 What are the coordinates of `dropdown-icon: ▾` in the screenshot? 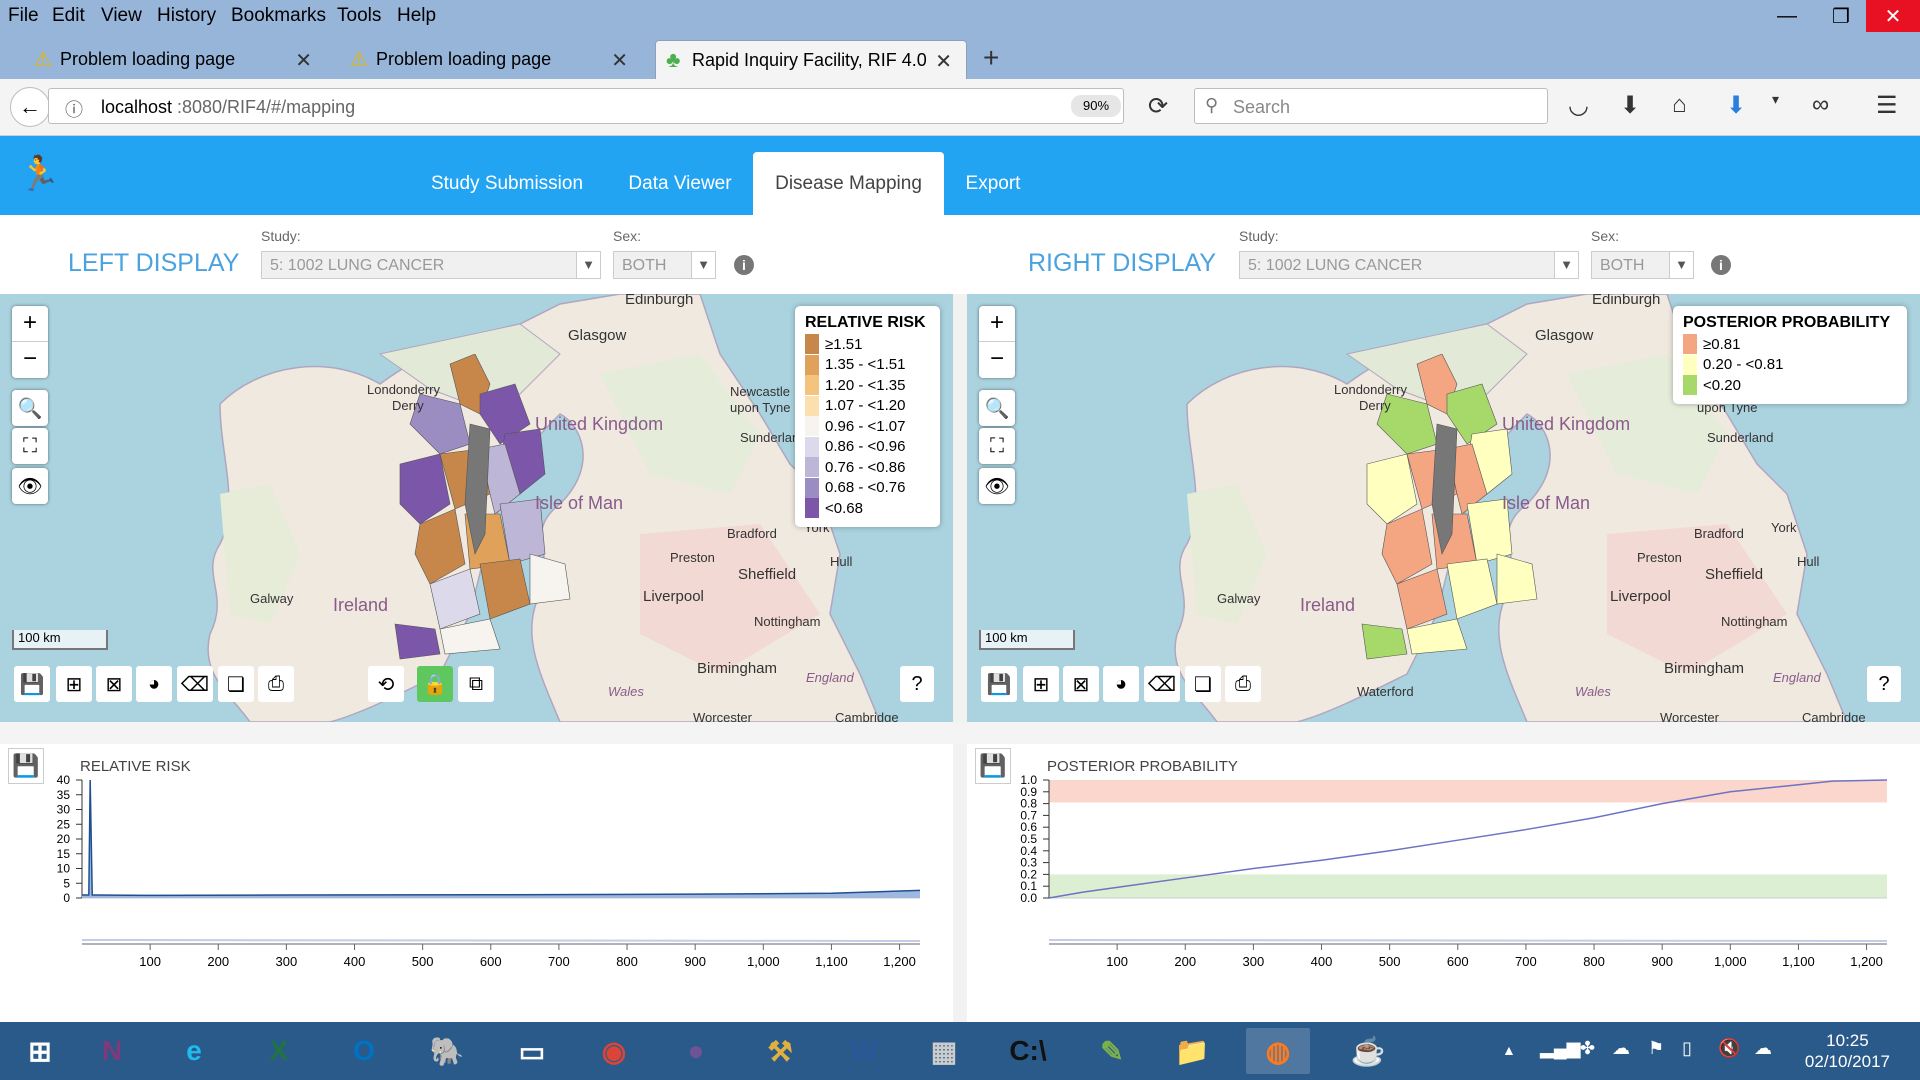 It's located at (1775, 99).